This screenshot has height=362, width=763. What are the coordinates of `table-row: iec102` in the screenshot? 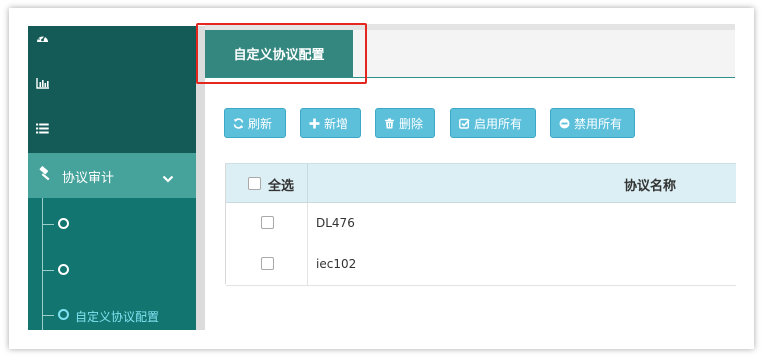 It's located at (481, 265).